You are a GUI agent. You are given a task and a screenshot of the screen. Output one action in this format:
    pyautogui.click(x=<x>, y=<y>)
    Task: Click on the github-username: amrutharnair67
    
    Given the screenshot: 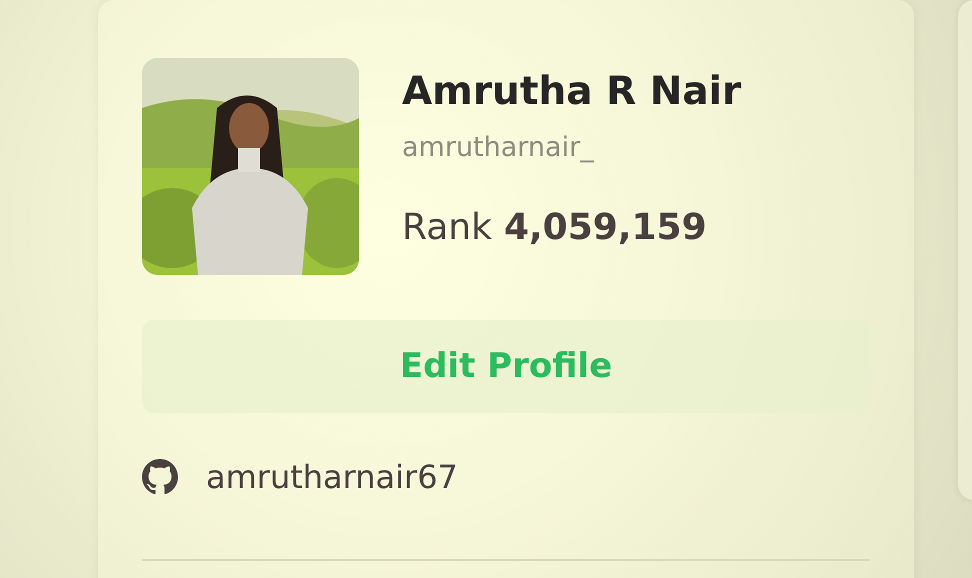 What is the action you would take?
    pyautogui.click(x=332, y=477)
    